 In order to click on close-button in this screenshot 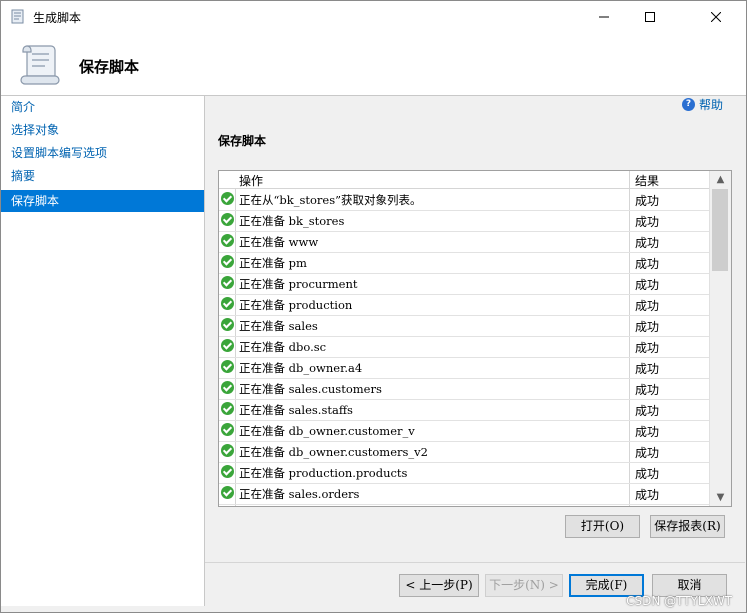, I will do `click(716, 17)`.